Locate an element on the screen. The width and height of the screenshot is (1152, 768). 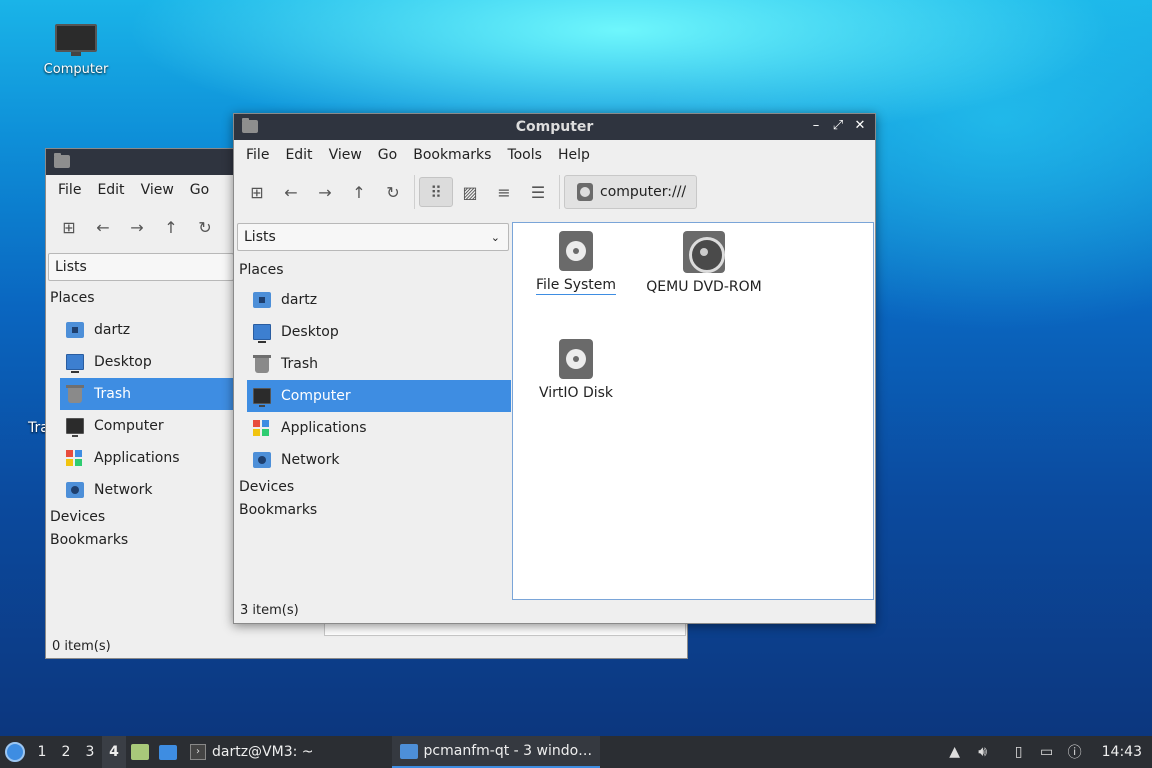
thumbnail-view-icon: ▨ is located at coordinates (470, 192).